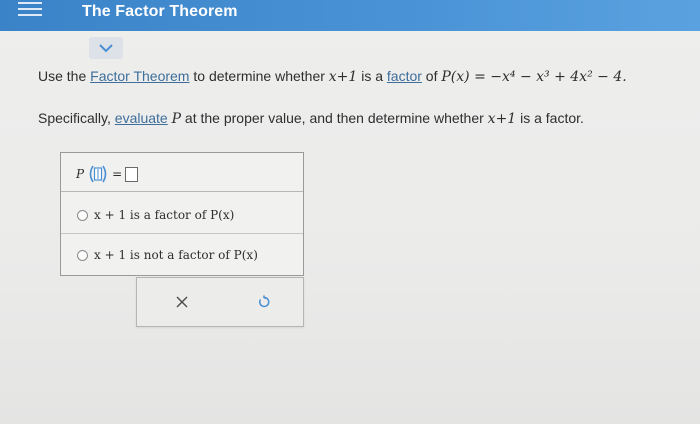  What do you see at coordinates (64, 76) in the screenshot?
I see `text: Use the` at bounding box center [64, 76].